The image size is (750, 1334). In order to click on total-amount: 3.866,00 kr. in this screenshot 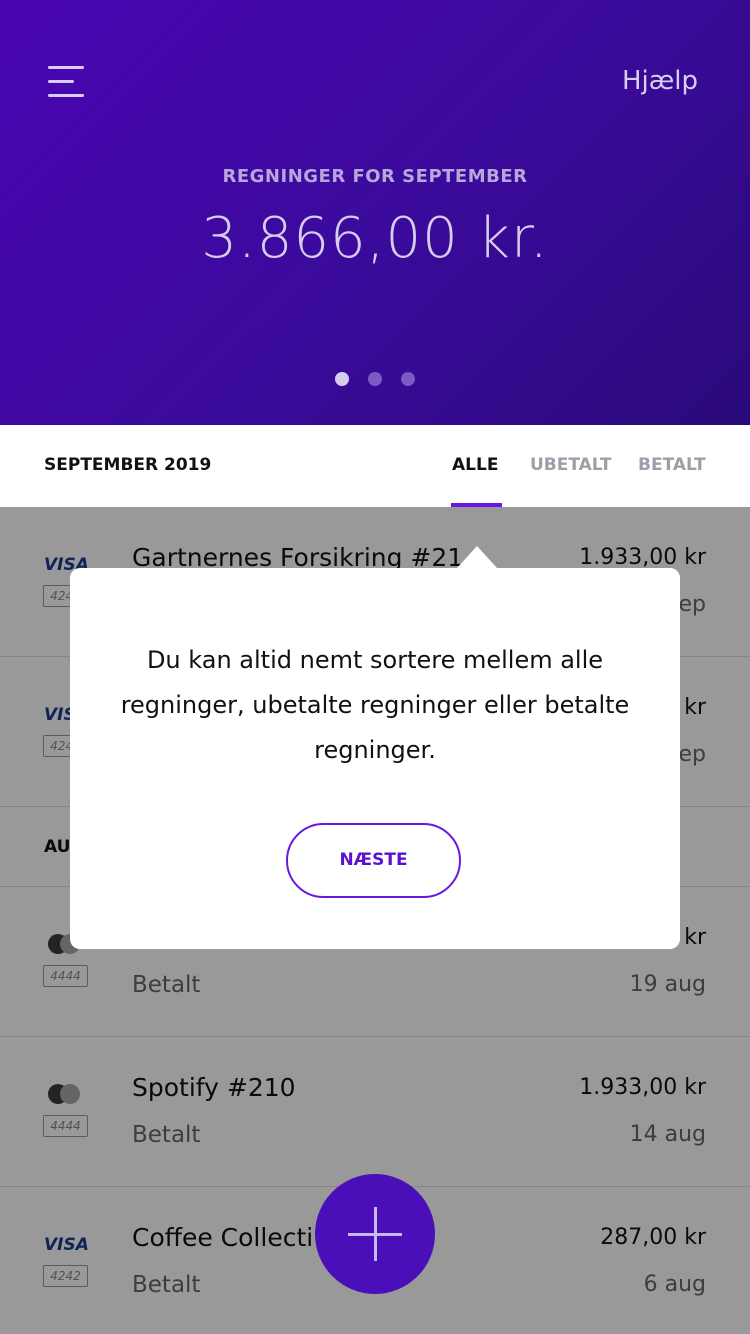, I will do `click(375, 238)`.